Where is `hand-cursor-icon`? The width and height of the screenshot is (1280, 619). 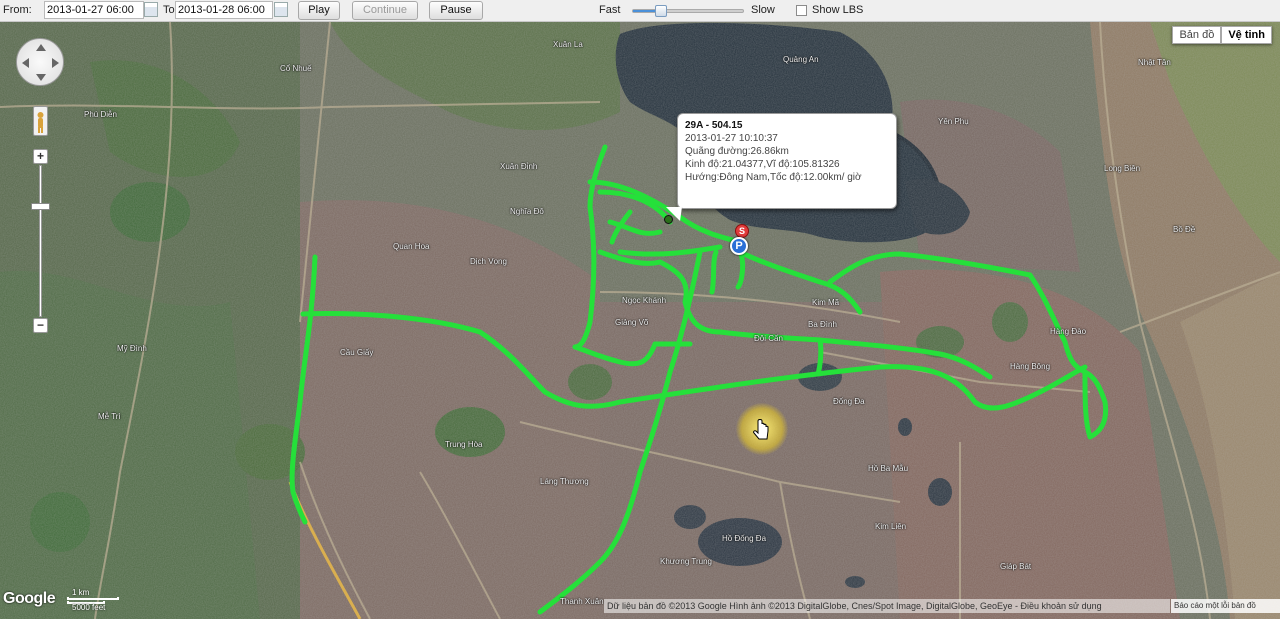 hand-cursor-icon is located at coordinates (761, 429).